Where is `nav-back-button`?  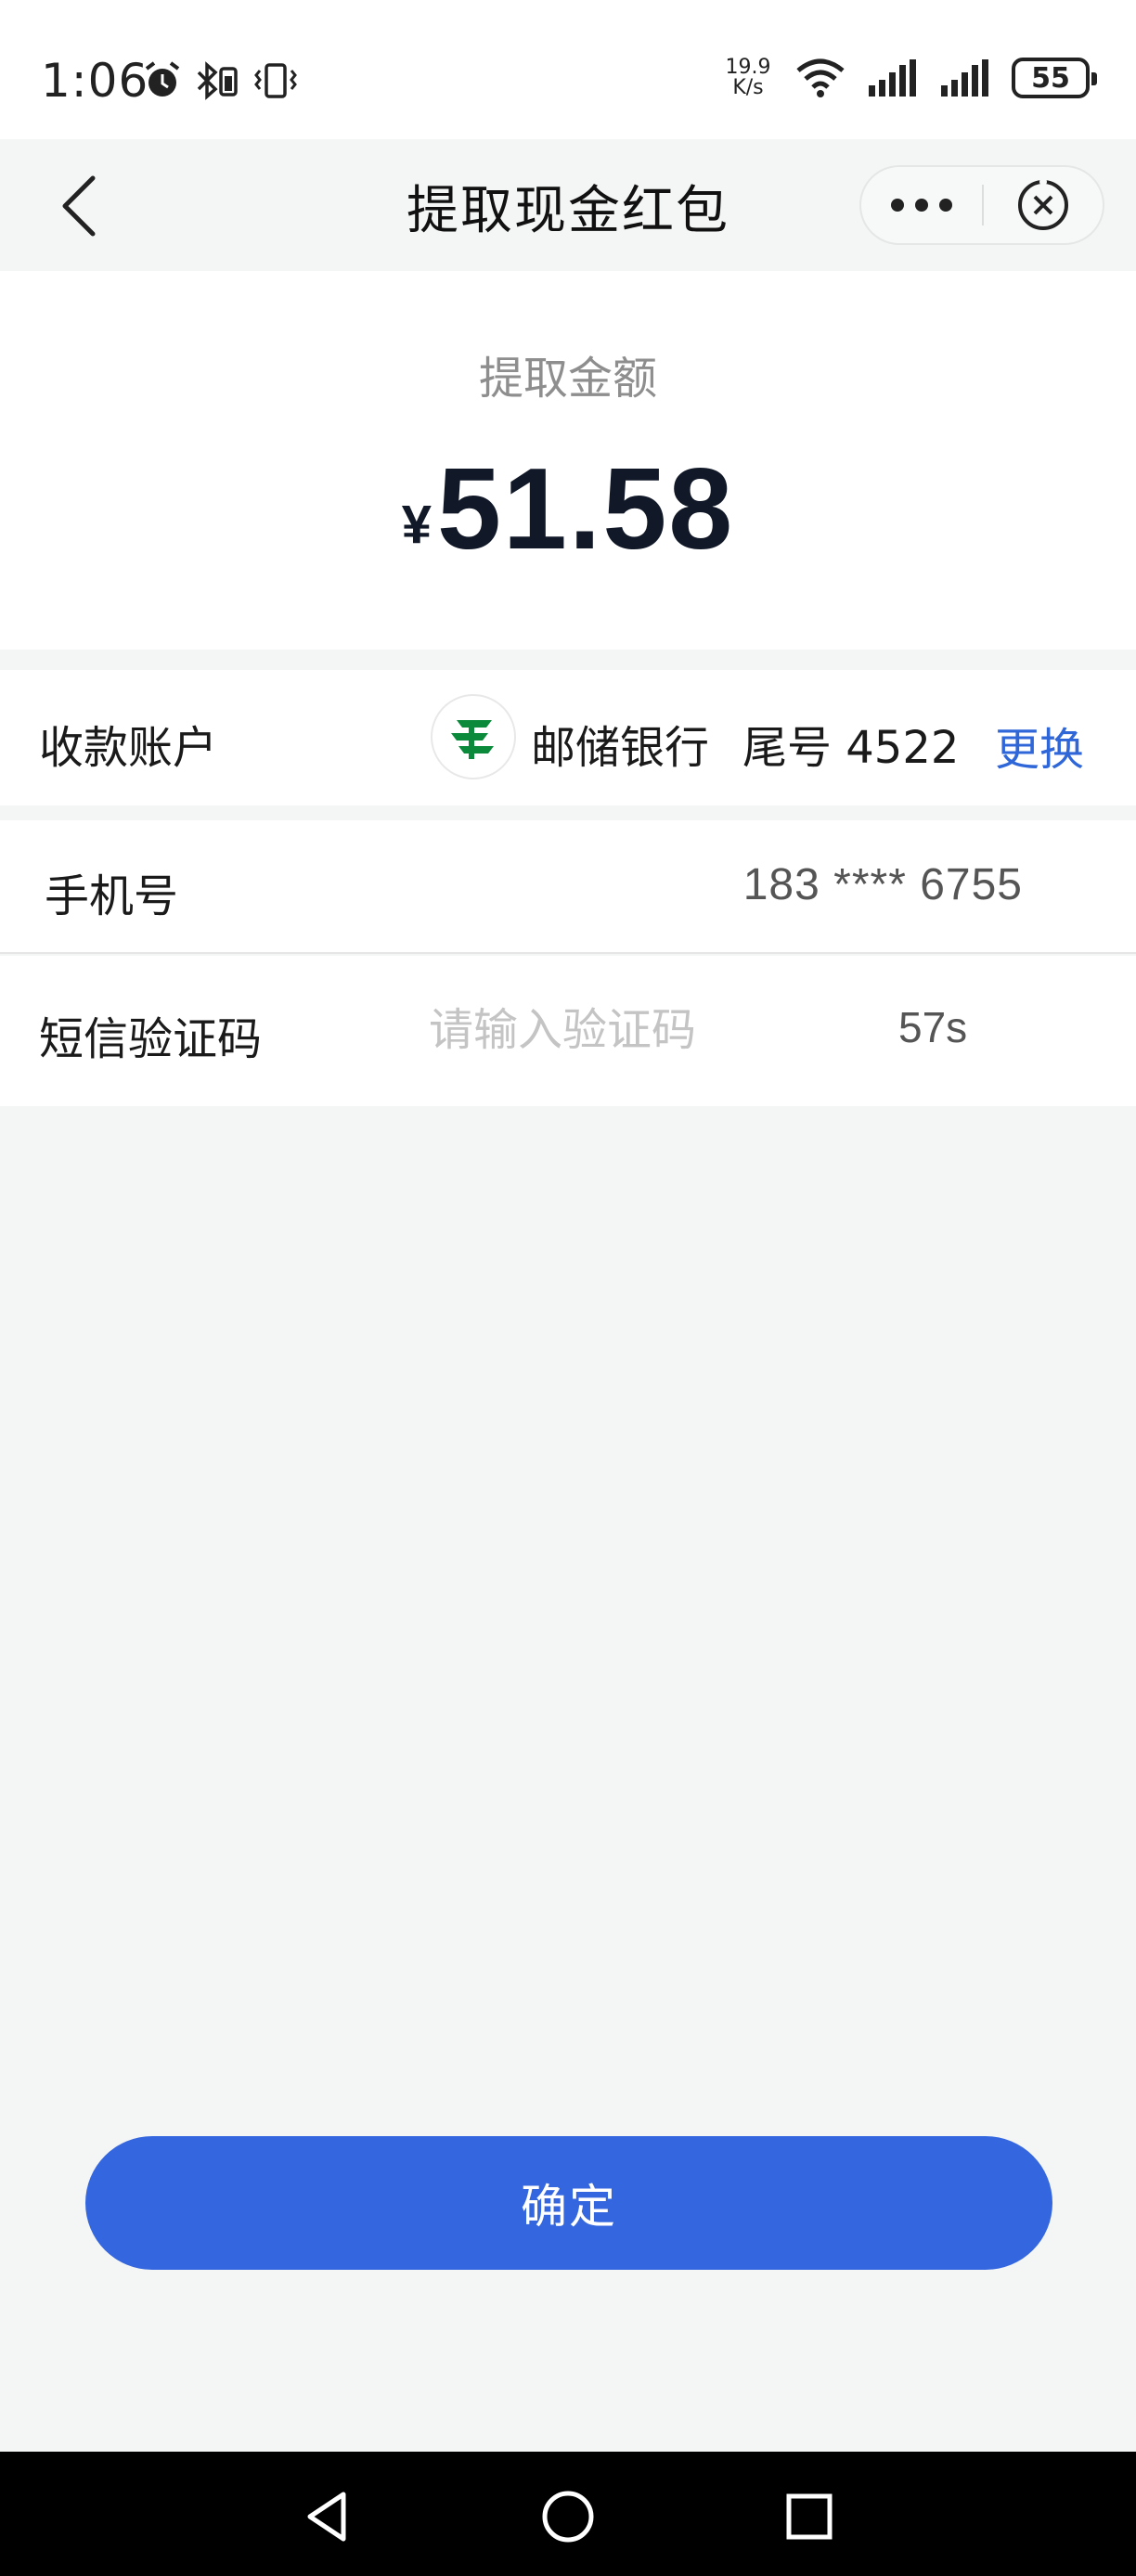
nav-back-button is located at coordinates (327, 2516).